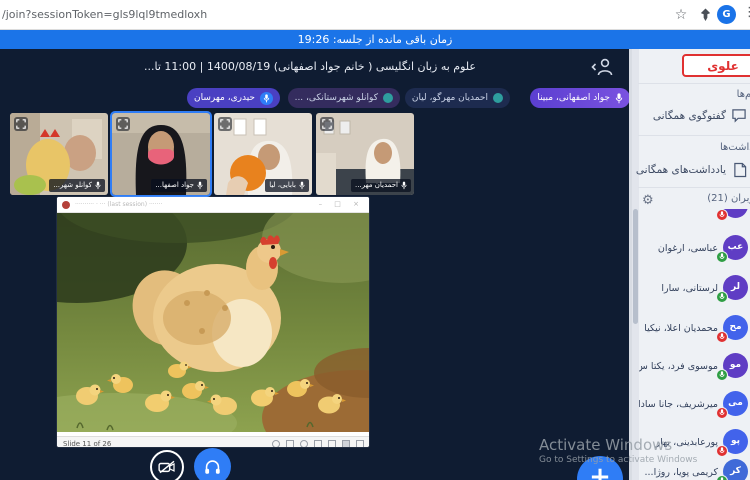 This screenshot has width=750, height=480. I want to click on video-name-label: بابایی، لیا, so click(287, 185).